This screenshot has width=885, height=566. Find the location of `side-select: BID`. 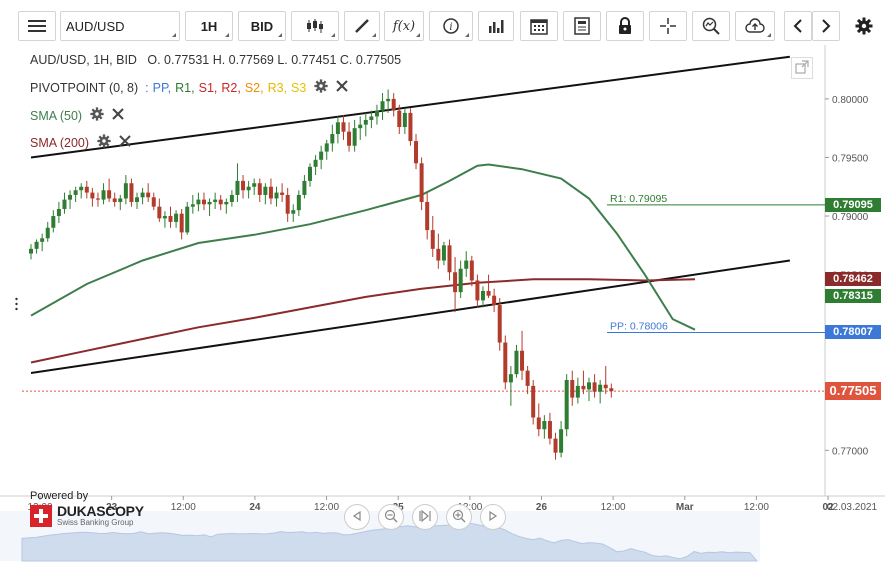

side-select: BID is located at coordinates (262, 26).